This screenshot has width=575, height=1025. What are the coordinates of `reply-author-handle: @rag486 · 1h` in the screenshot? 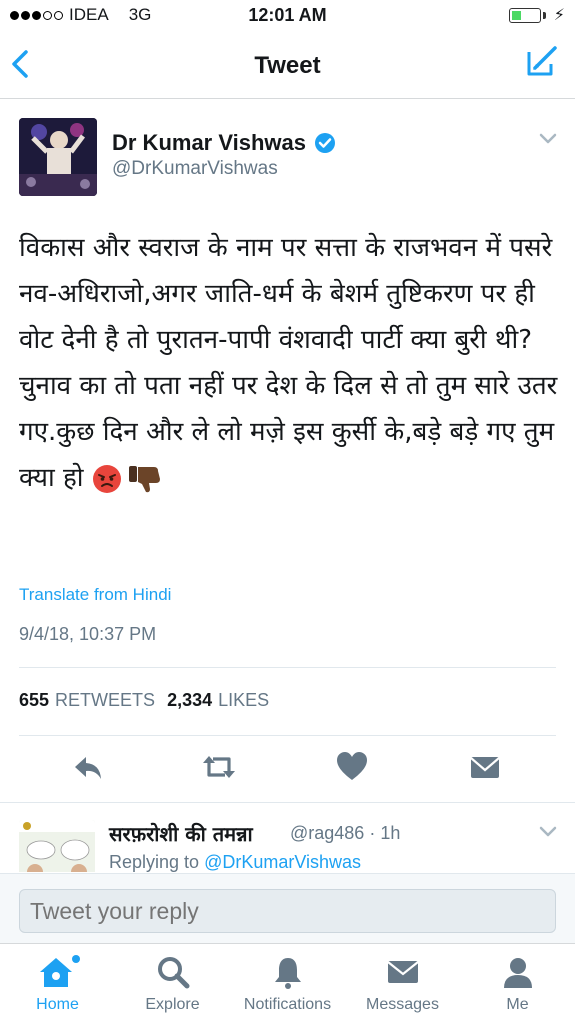 It's located at (345, 833).